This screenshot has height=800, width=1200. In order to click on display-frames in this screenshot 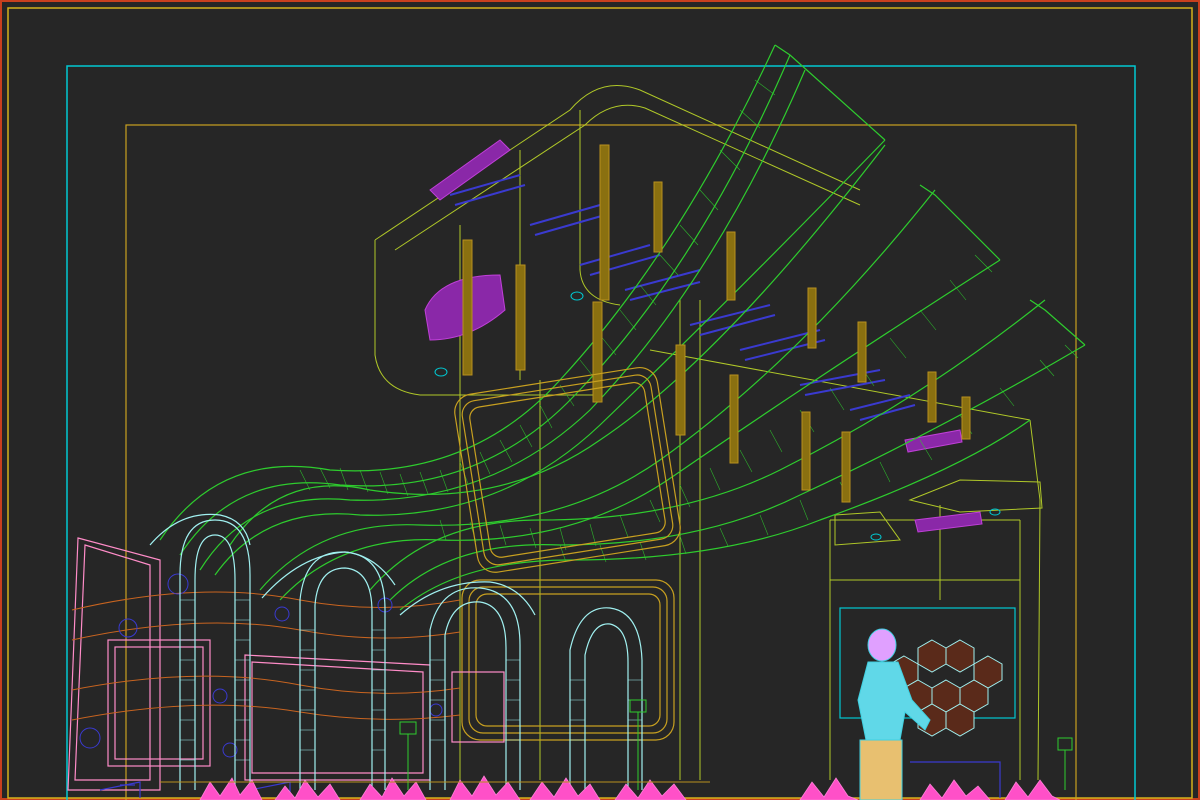, I will do `click(567, 553)`.